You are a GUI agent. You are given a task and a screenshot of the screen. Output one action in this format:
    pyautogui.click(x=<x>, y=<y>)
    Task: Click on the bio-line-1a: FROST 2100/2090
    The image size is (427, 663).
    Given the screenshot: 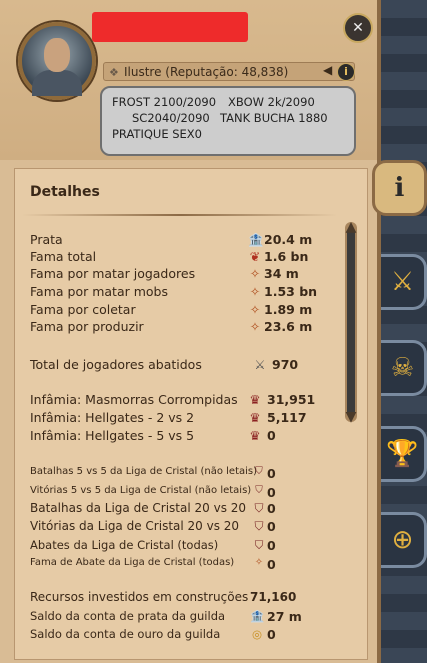 What is the action you would take?
    pyautogui.click(x=164, y=102)
    